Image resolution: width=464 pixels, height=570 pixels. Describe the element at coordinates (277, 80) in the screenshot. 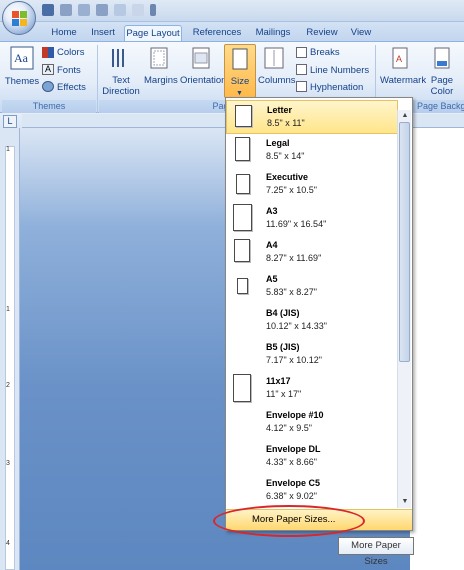

I see `columns-label: Columns` at that location.